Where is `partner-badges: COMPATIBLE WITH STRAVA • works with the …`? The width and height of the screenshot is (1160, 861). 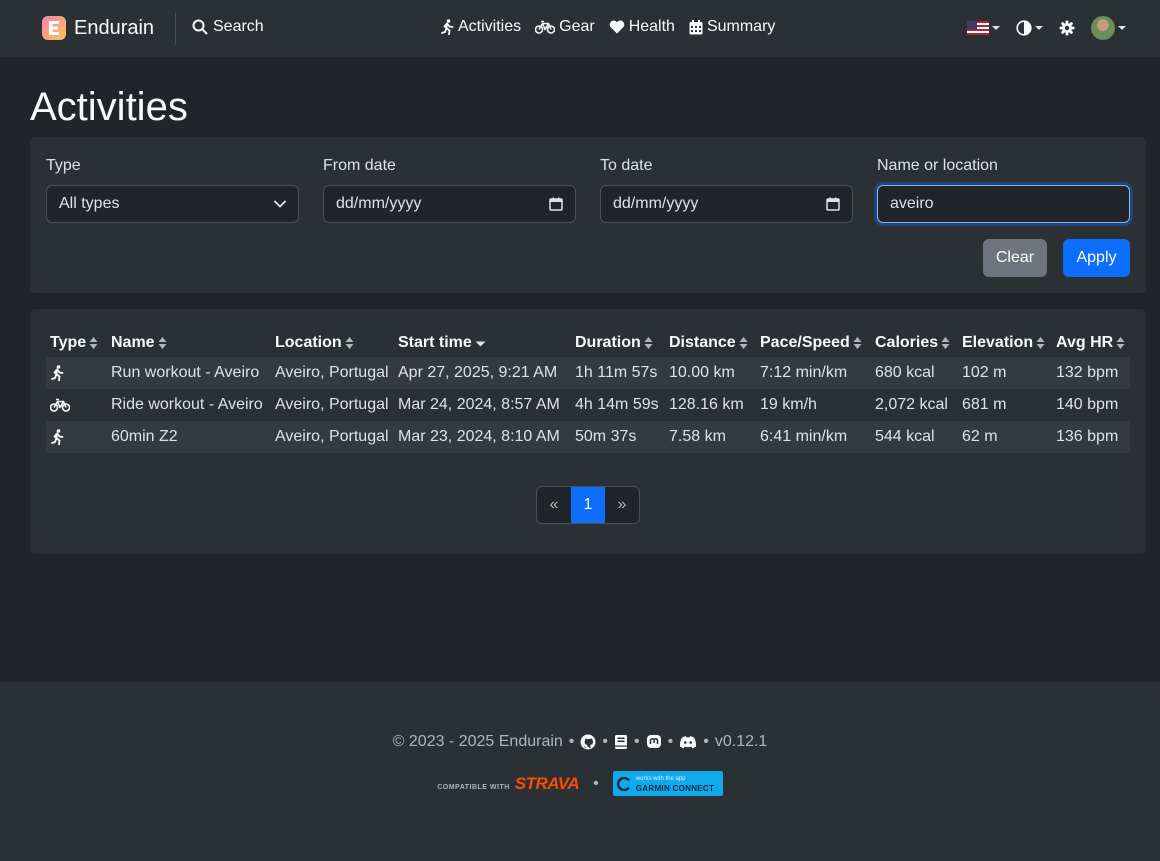
partner-badges: COMPATIBLE WITH STRAVA • works with the … is located at coordinates (580, 783).